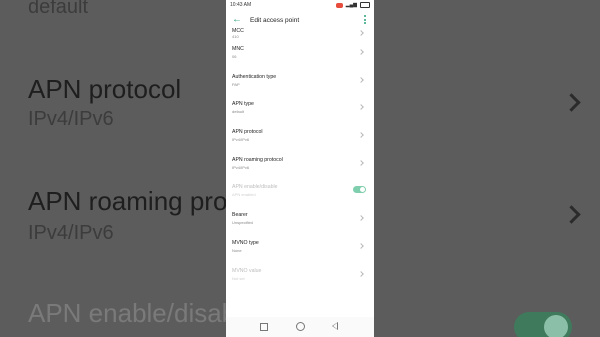 Image resolution: width=600 pixels, height=337 pixels. Describe the element at coordinates (234, 56) in the screenshot. I see `setting-value: 06` at that location.